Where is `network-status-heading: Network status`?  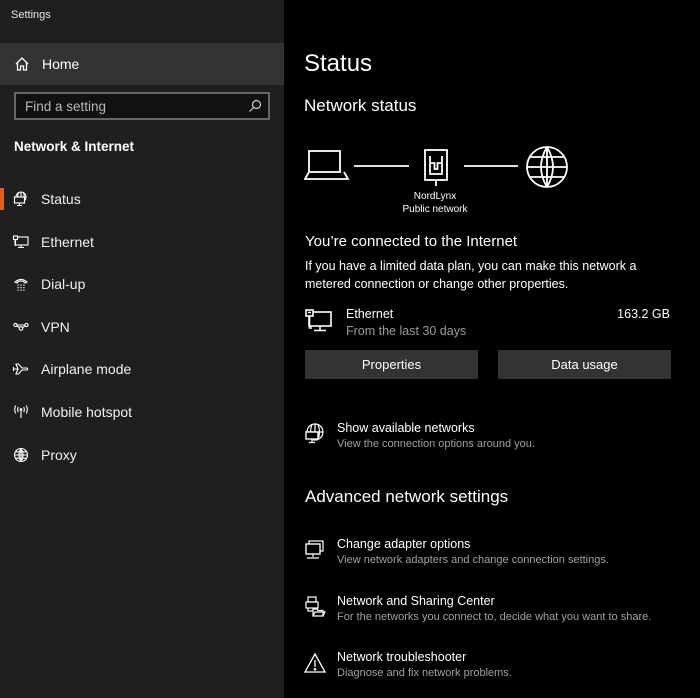
network-status-heading: Network status is located at coordinates (360, 105).